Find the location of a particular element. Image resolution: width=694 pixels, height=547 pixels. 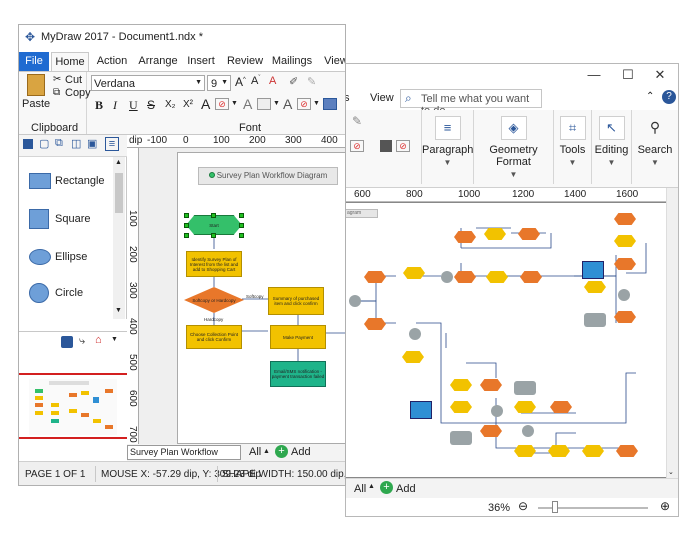

shape-style-icon is located at coordinates (330, 104).